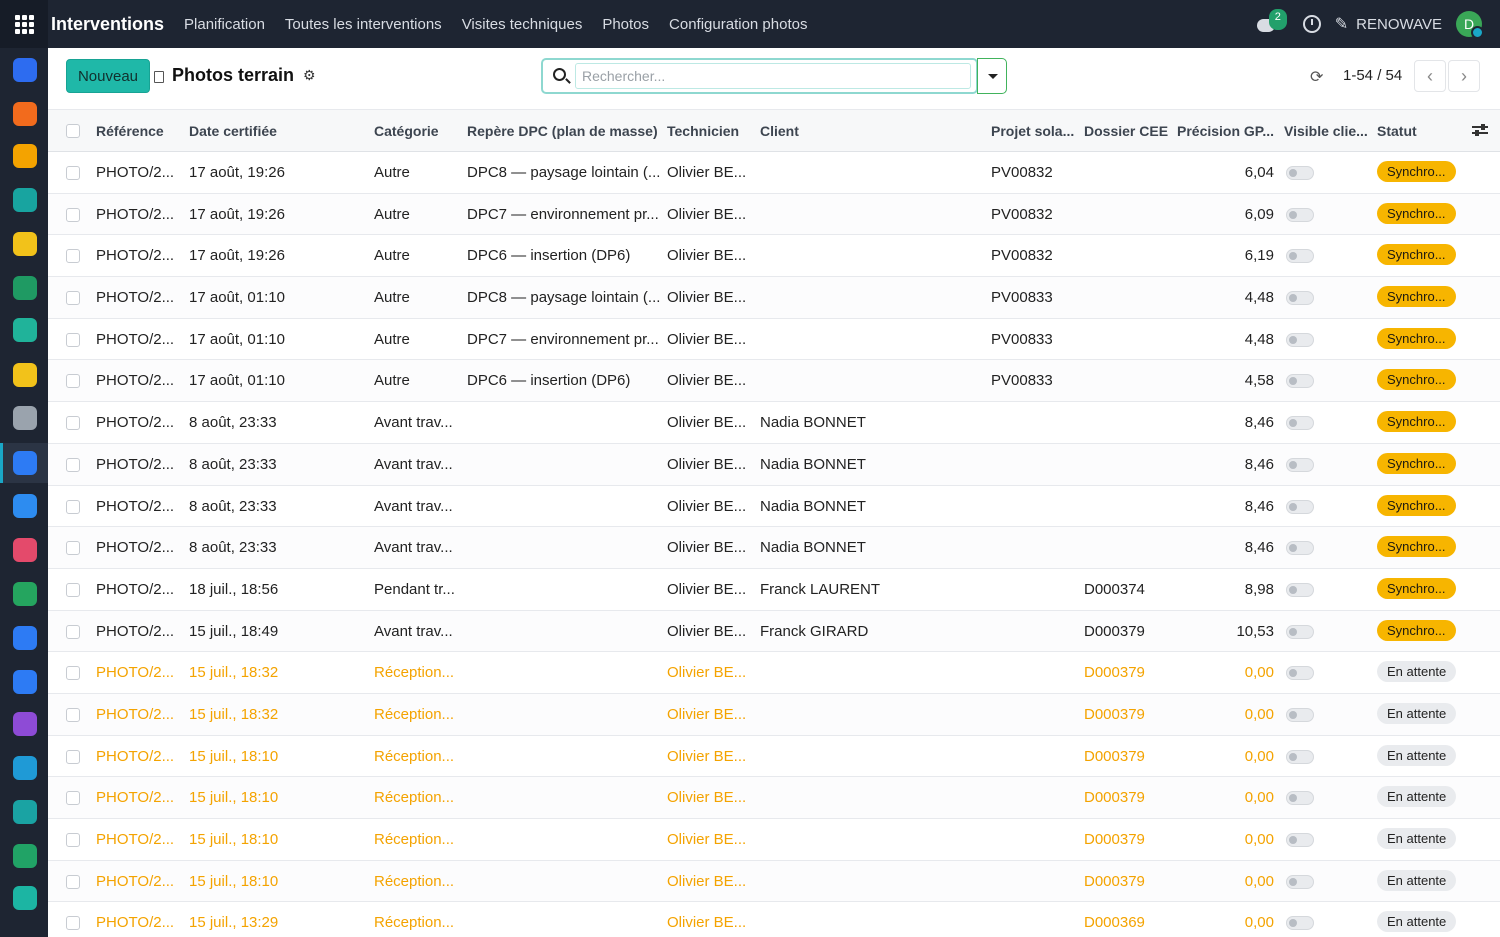 This screenshot has width=1500, height=937. What do you see at coordinates (779, 131) in the screenshot?
I see `header-client: Client` at bounding box center [779, 131].